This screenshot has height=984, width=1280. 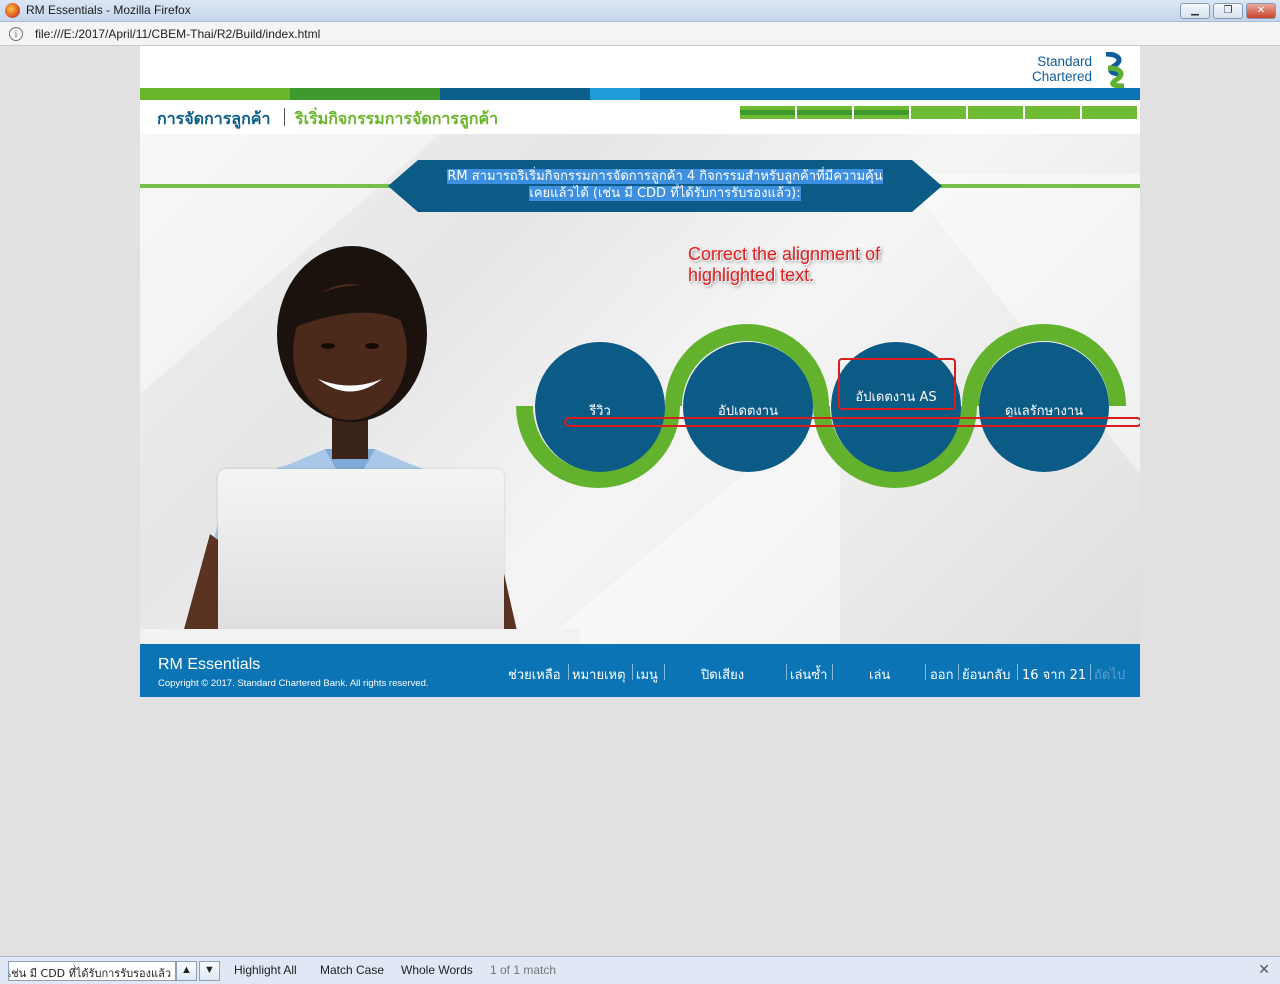 What do you see at coordinates (599, 674) in the screenshot?
I see `notes-button: หมายเหตุ` at bounding box center [599, 674].